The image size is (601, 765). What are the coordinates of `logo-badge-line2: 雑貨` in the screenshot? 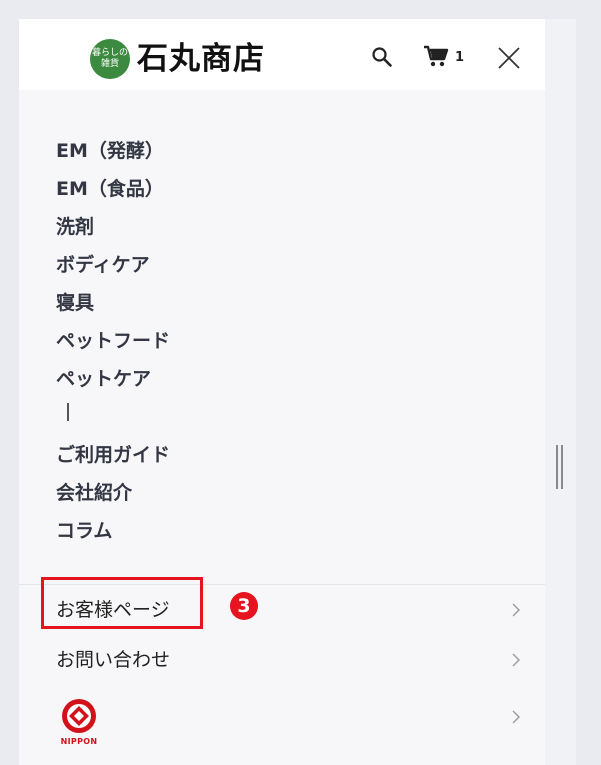 It's located at (109, 64).